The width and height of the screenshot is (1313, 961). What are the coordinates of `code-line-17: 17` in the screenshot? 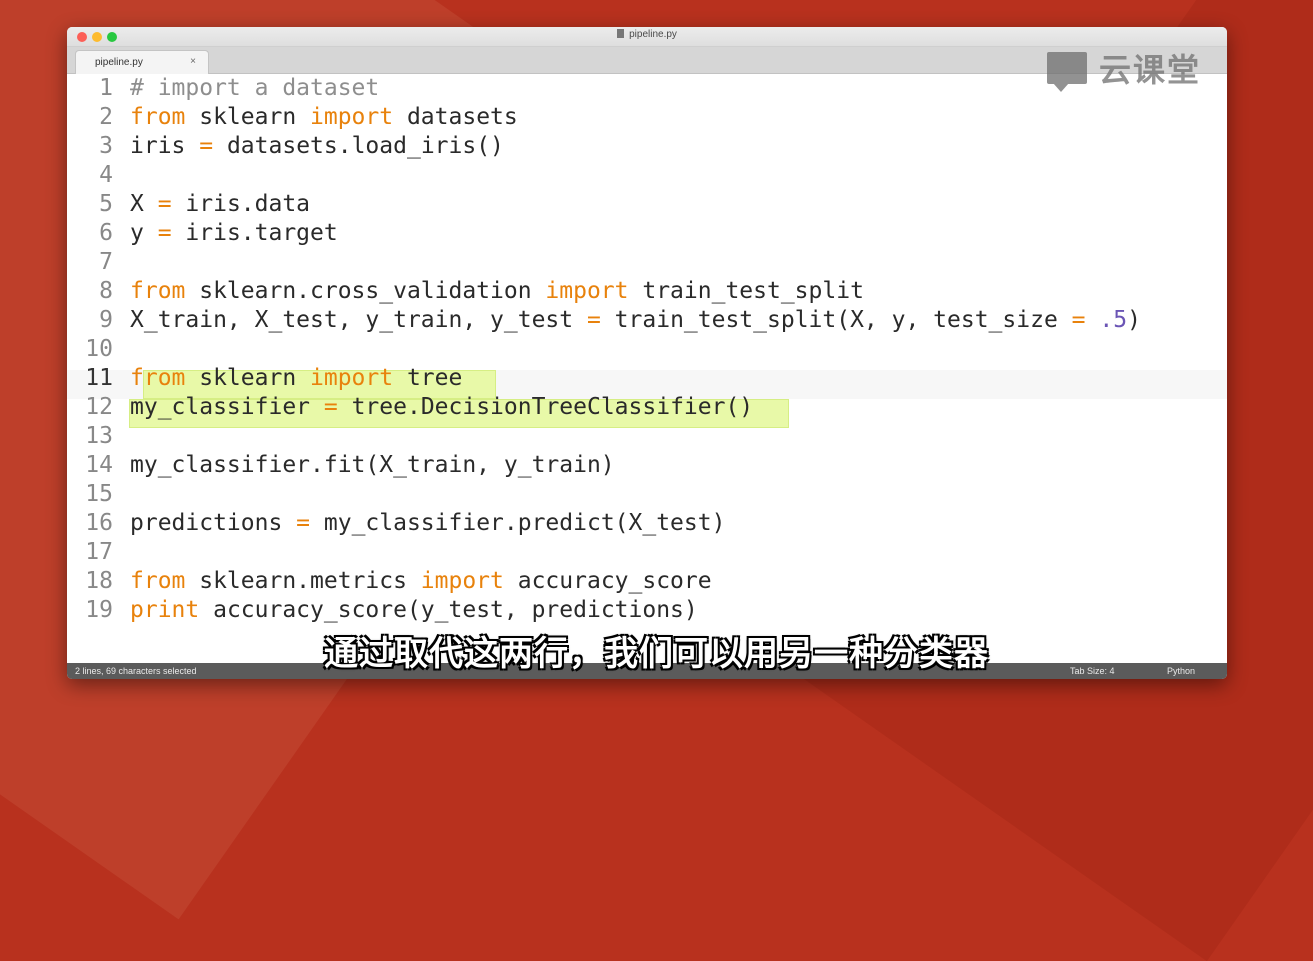 It's located at (98, 552).